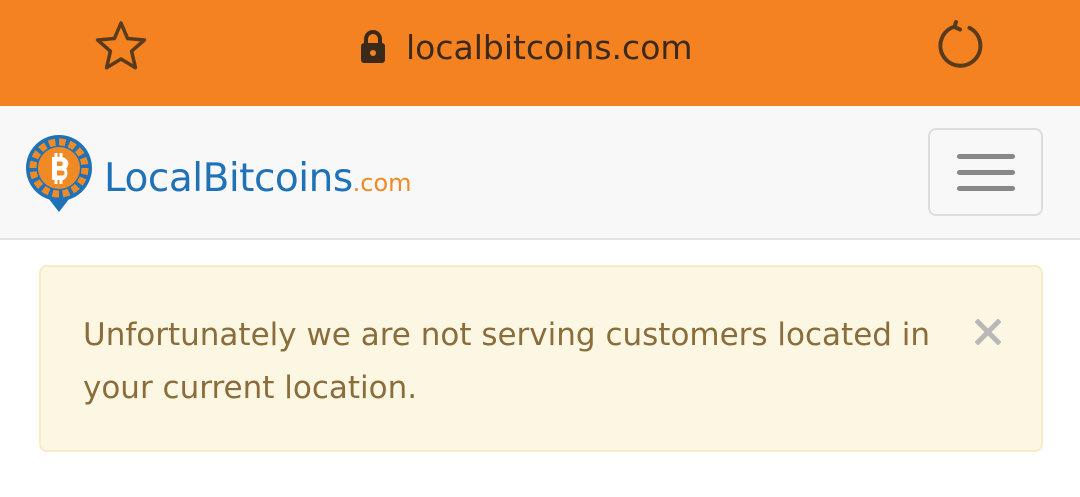  What do you see at coordinates (373, 46) in the screenshot?
I see `lock-icon` at bounding box center [373, 46].